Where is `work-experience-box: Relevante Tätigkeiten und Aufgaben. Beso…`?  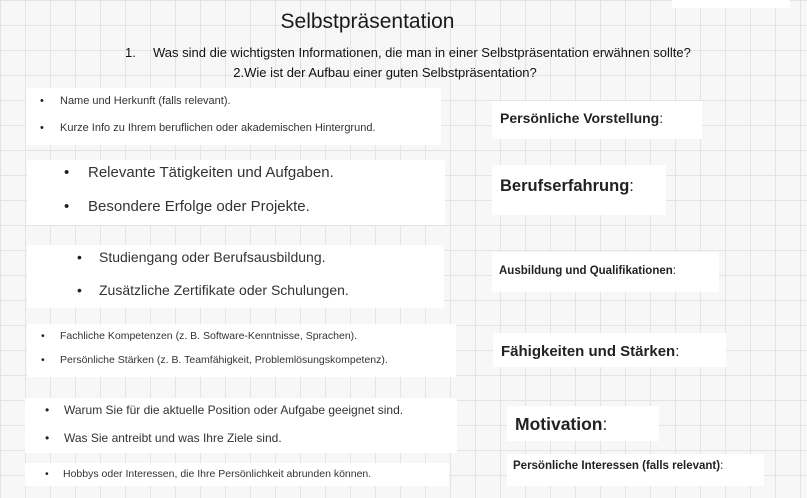
work-experience-box: Relevante Tätigkeiten und Aufgaben. Beso… is located at coordinates (236, 192).